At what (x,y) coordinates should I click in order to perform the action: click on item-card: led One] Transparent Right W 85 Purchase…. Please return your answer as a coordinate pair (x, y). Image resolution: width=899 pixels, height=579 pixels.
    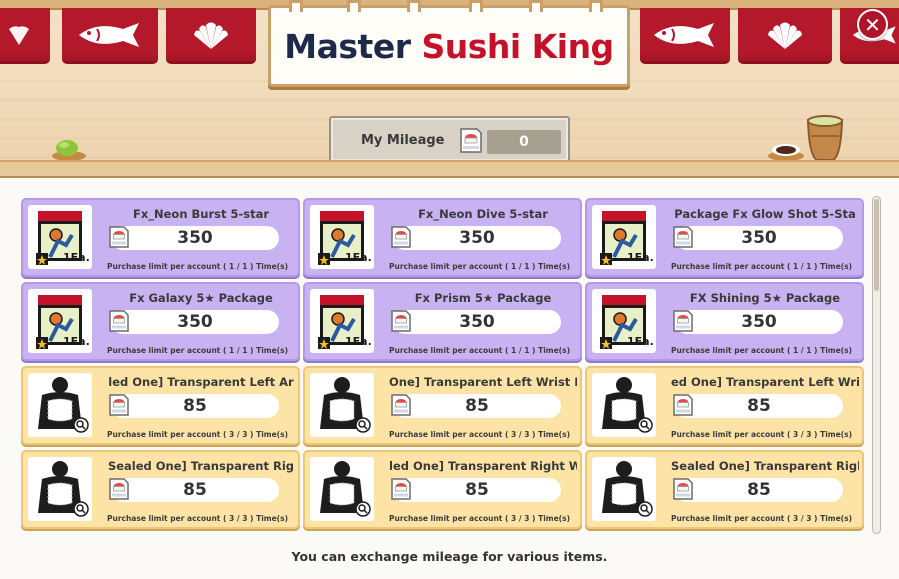
    Looking at the image, I should click on (442, 489).